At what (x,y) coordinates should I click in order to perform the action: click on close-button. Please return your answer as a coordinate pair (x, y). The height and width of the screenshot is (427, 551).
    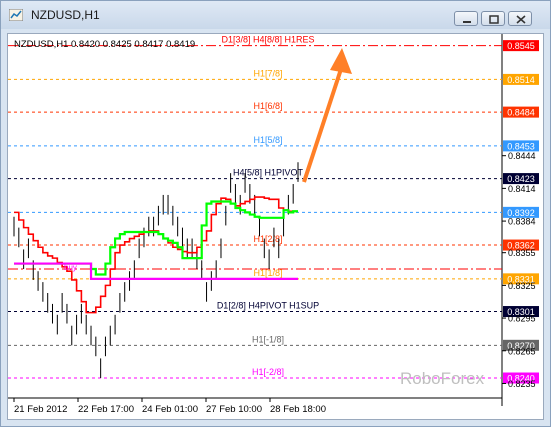
    Looking at the image, I should click on (520, 18).